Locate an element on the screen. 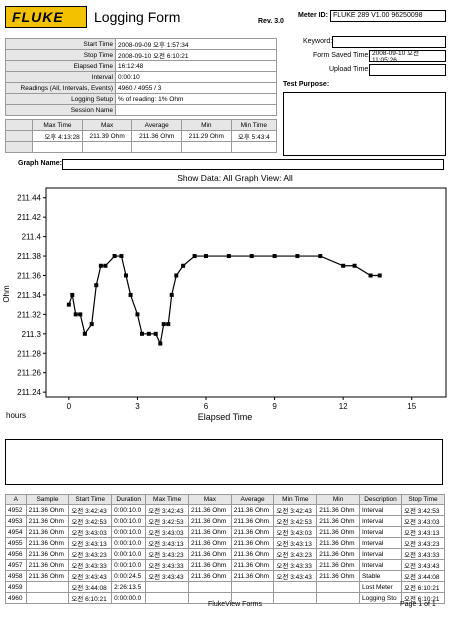  y-tick-label: 211.3 is located at coordinates (32, 334).